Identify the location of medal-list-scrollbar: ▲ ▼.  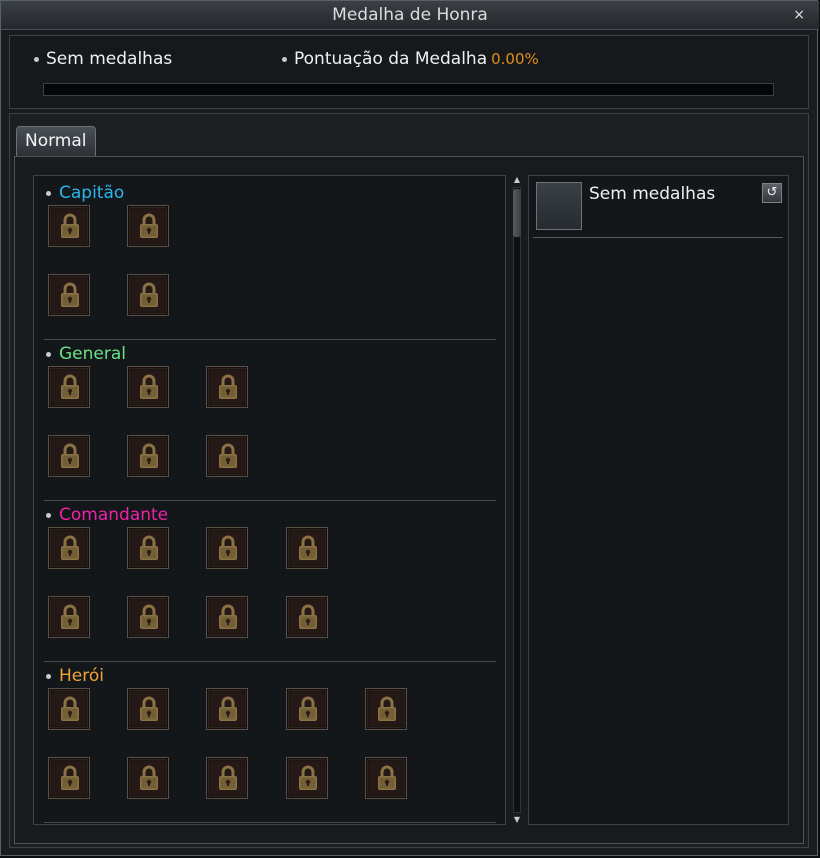
(517, 500).